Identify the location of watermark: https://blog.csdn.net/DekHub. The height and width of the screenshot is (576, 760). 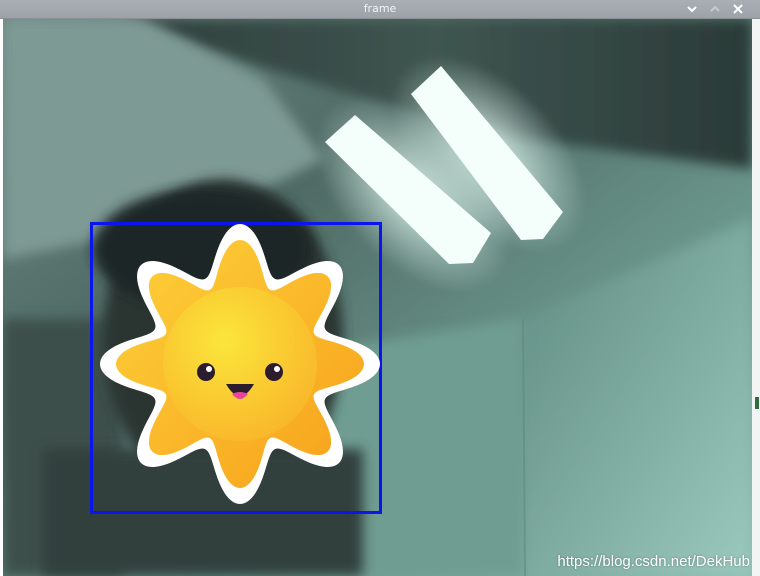
(653, 561).